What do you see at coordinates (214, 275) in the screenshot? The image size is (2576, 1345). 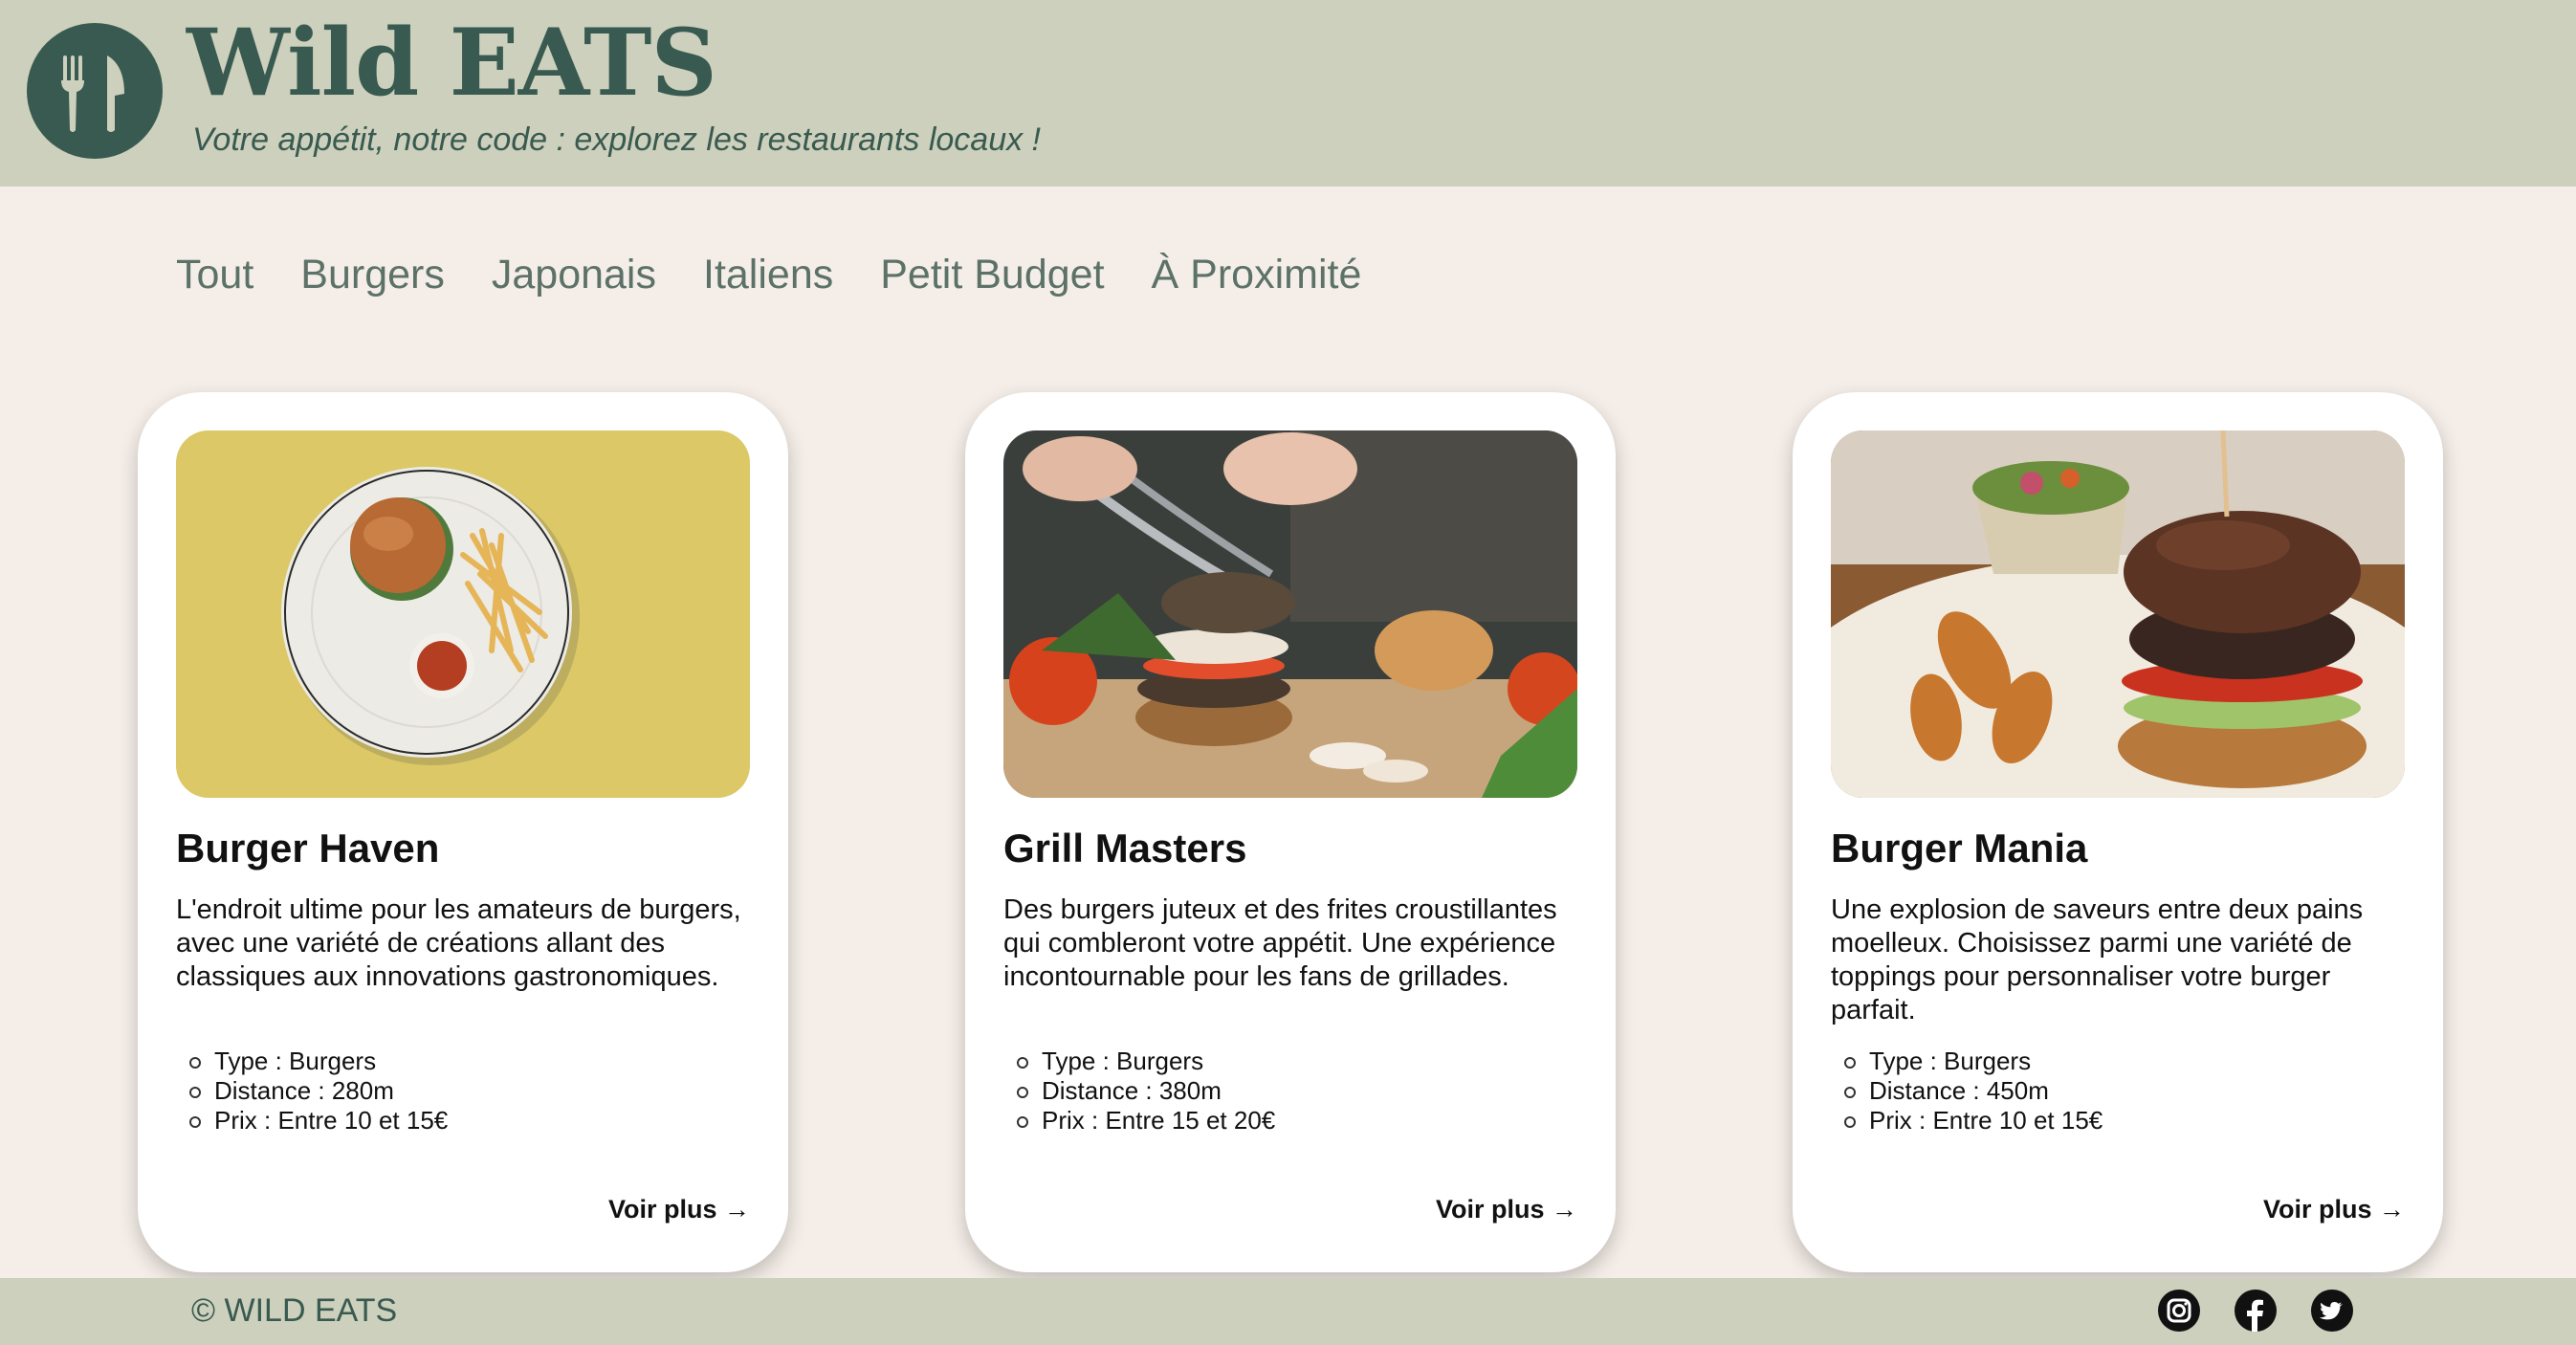 I see `nav-item-tout: Tout` at bounding box center [214, 275].